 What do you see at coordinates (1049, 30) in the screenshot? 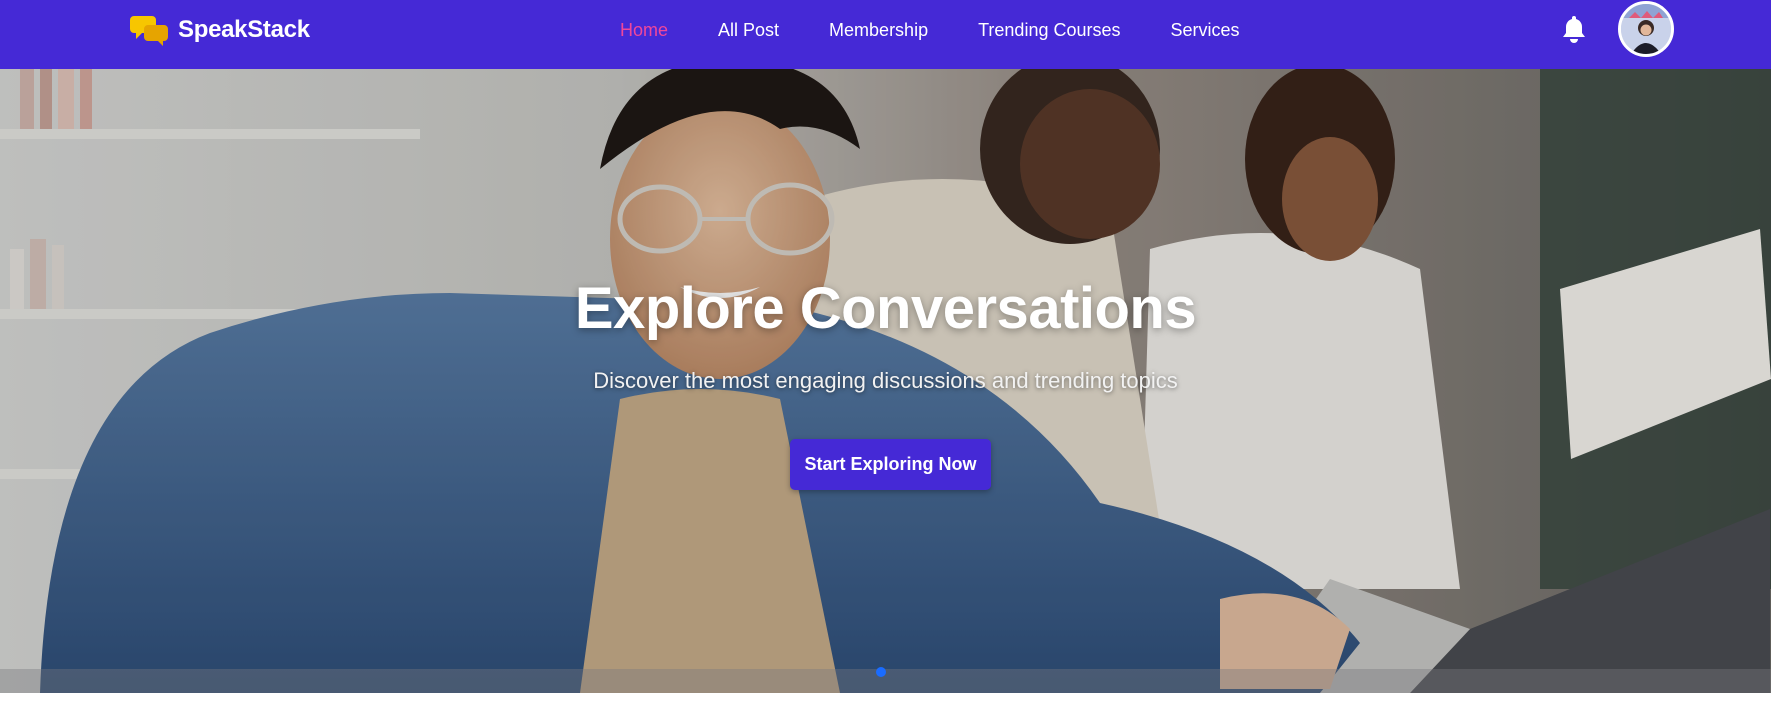
I see `nav-link-trending-courses: Trending Courses` at bounding box center [1049, 30].